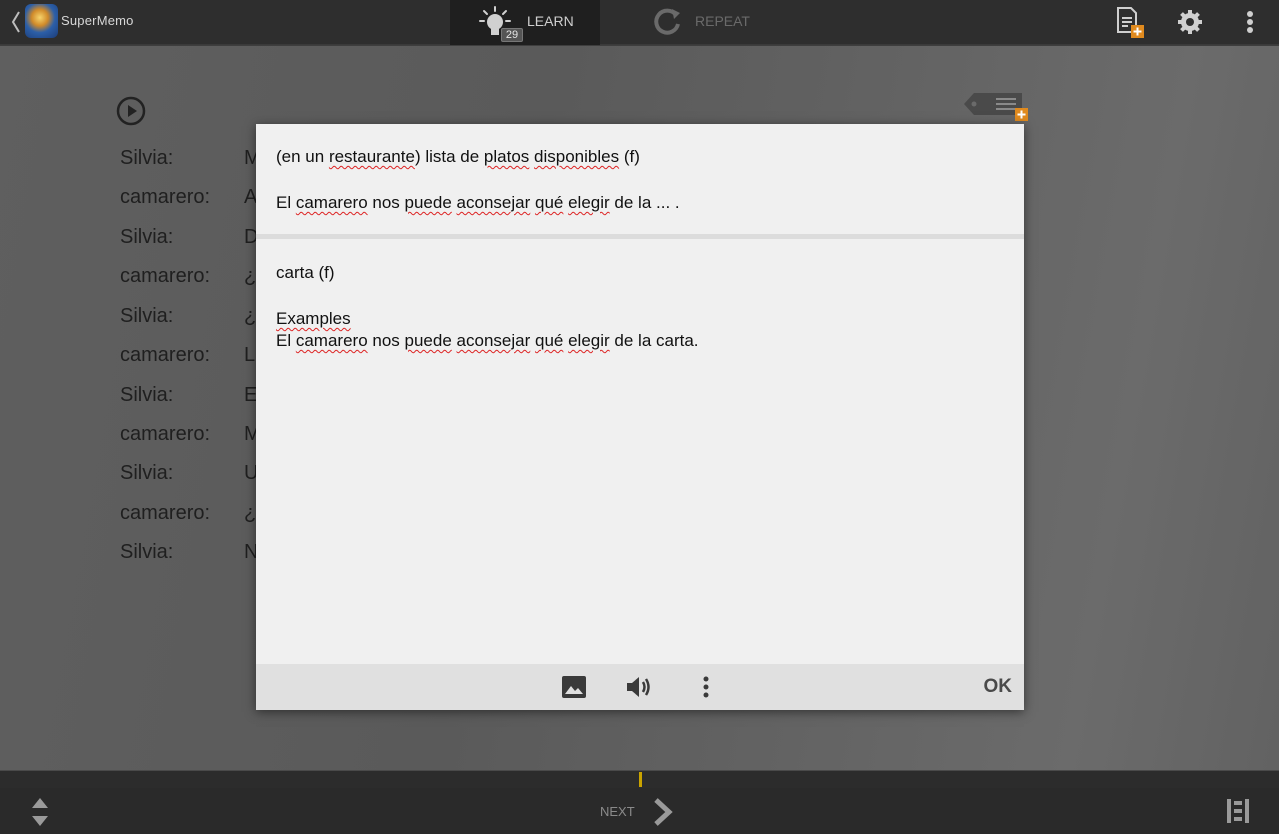  Describe the element at coordinates (550, 21) in the screenshot. I see `tab-learn-label: LEARN` at that location.